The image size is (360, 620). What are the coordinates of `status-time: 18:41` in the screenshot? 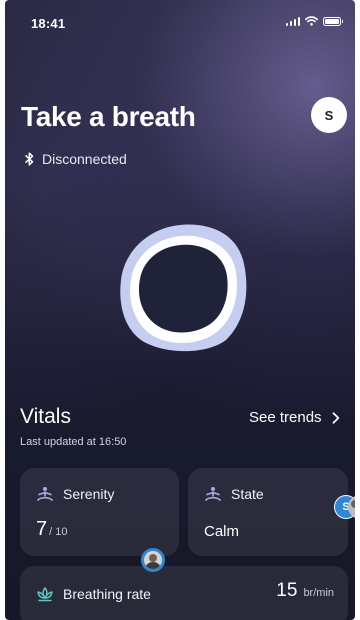 It's located at (48, 23).